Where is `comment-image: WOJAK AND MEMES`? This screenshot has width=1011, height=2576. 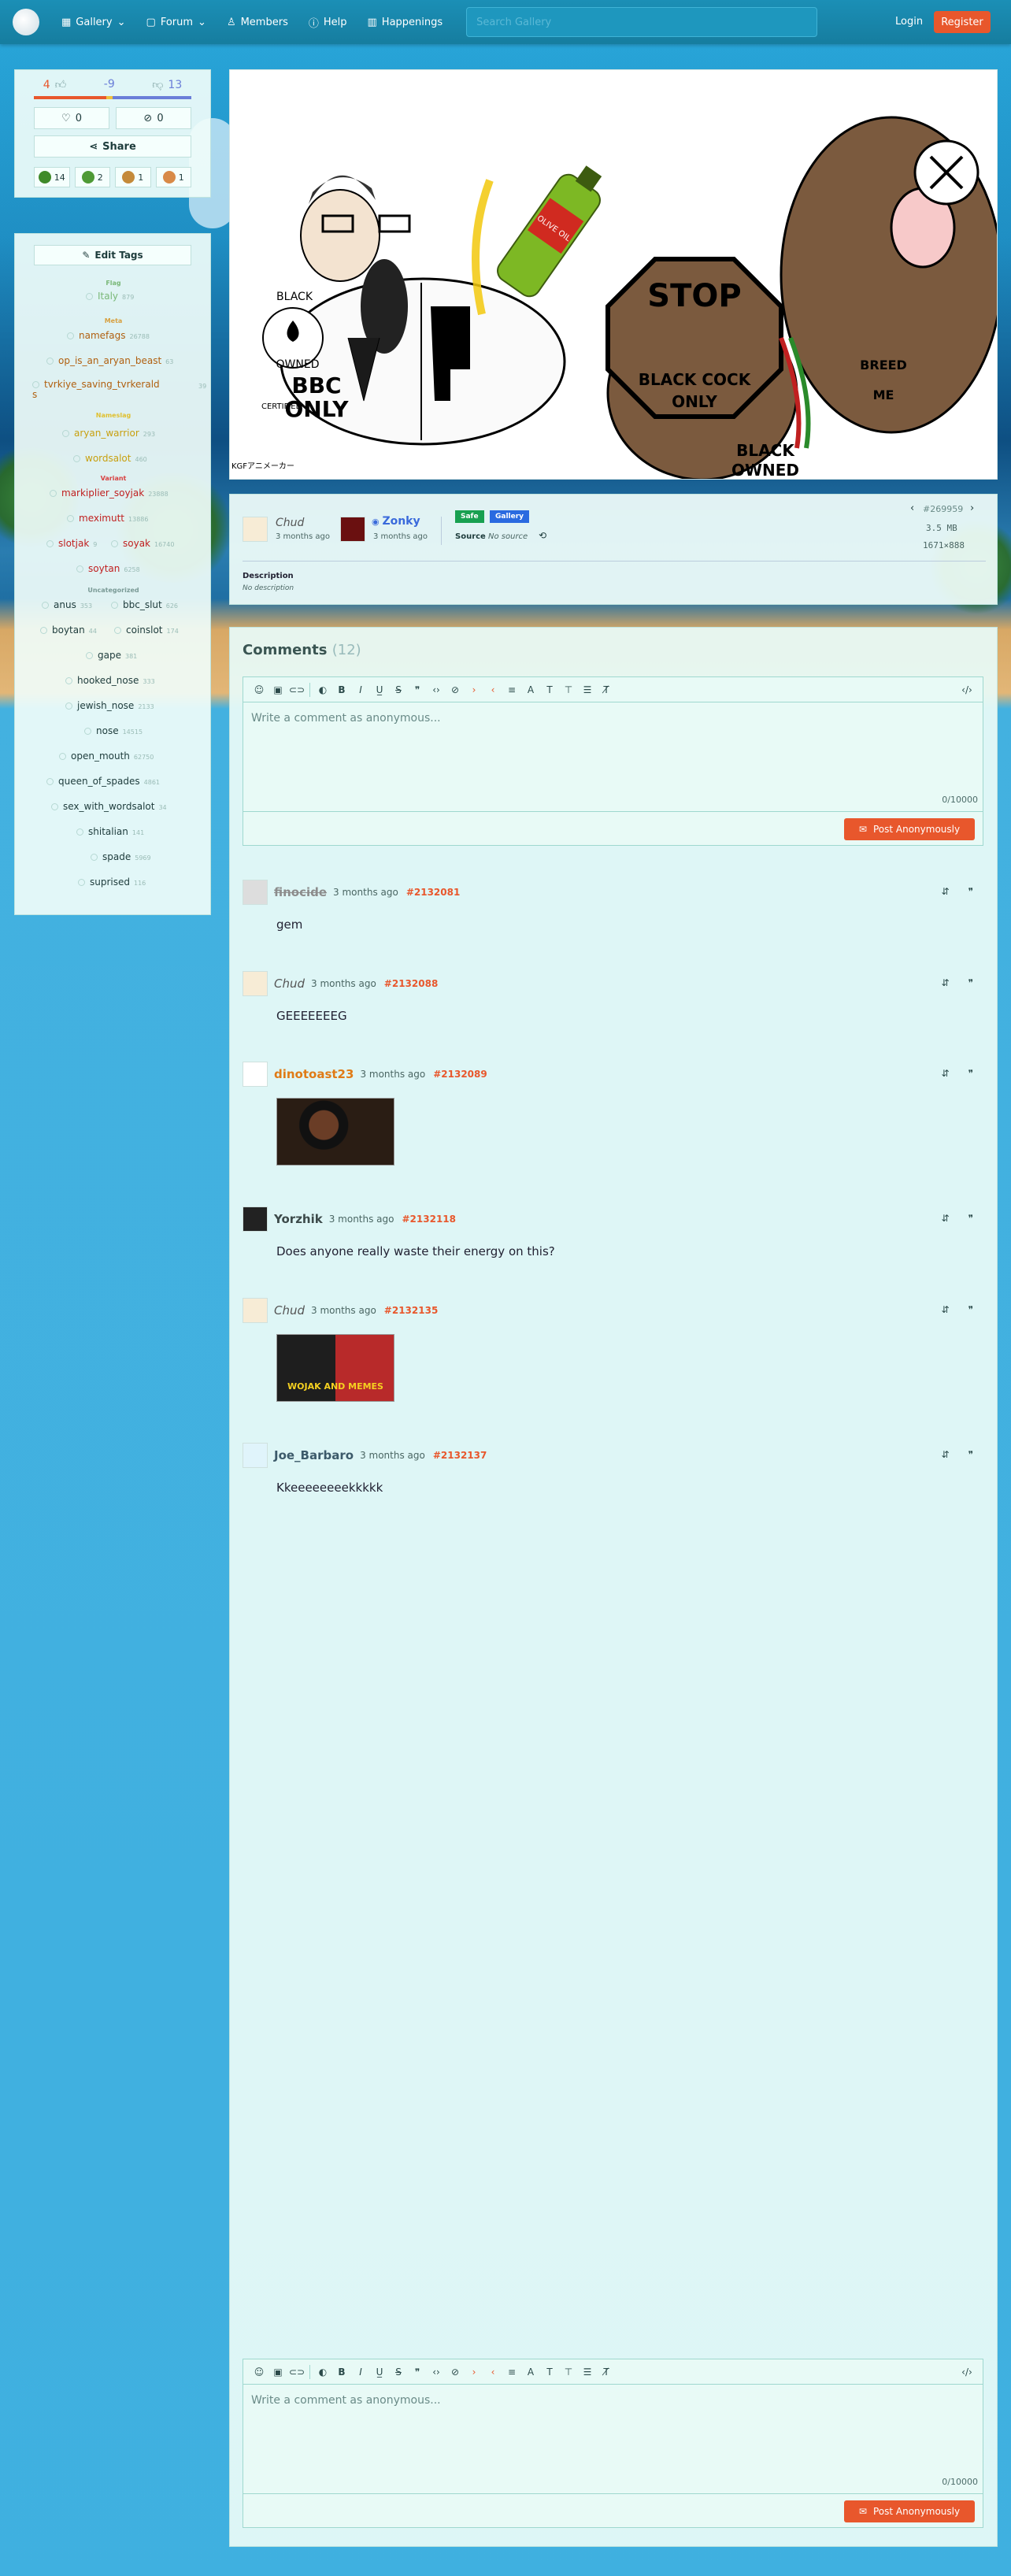
comment-image: WOJAK AND MEMES is located at coordinates (335, 1368).